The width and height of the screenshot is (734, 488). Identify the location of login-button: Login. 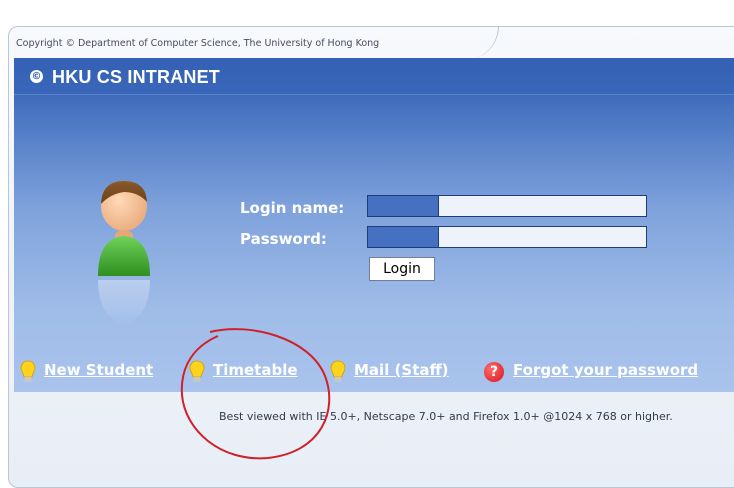
(402, 269).